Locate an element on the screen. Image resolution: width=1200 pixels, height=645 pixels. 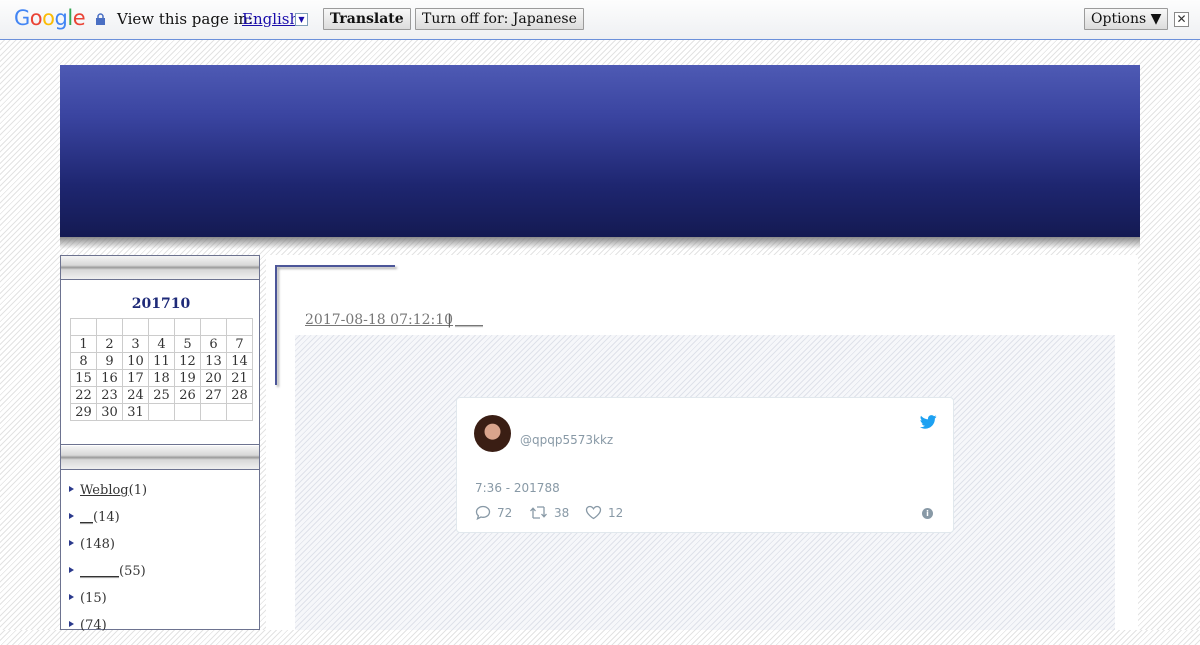
twitter-bird-icon is located at coordinates (928, 422).